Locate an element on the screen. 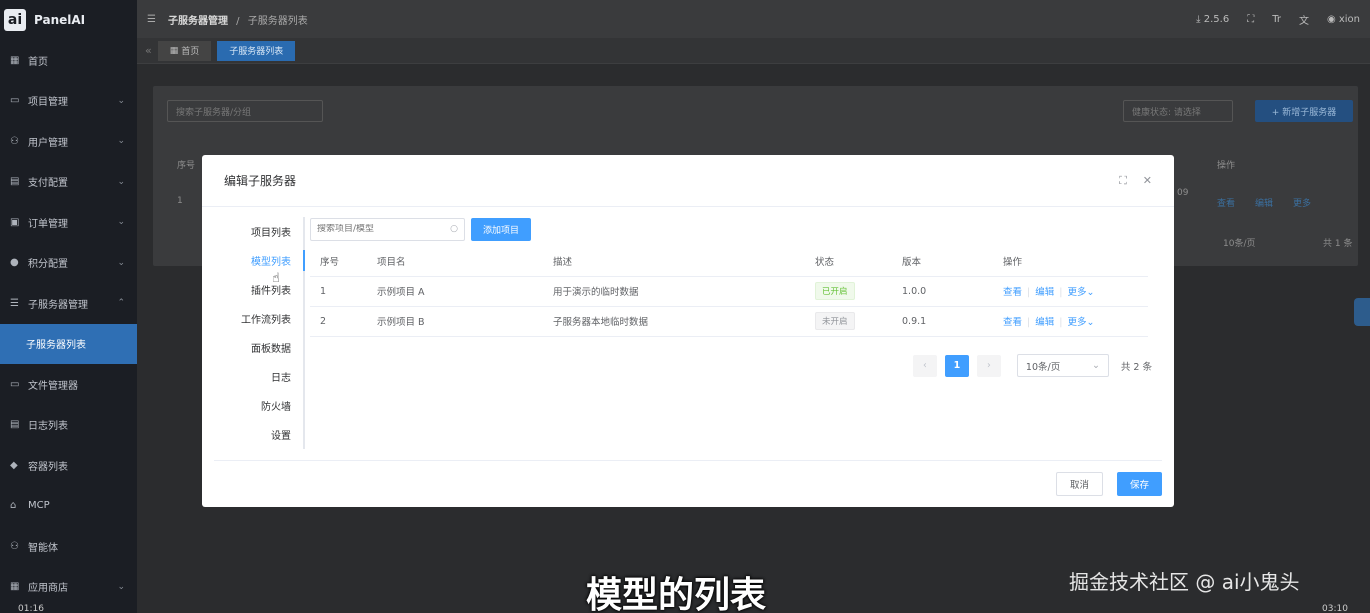  project-search-box: ○ is located at coordinates (387, 229).